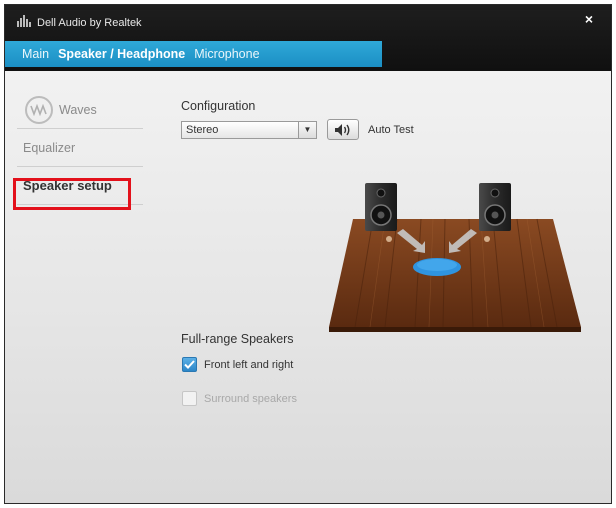 The width and height of the screenshot is (616, 508). I want to click on chevron-down-icon: ▼, so click(307, 130).